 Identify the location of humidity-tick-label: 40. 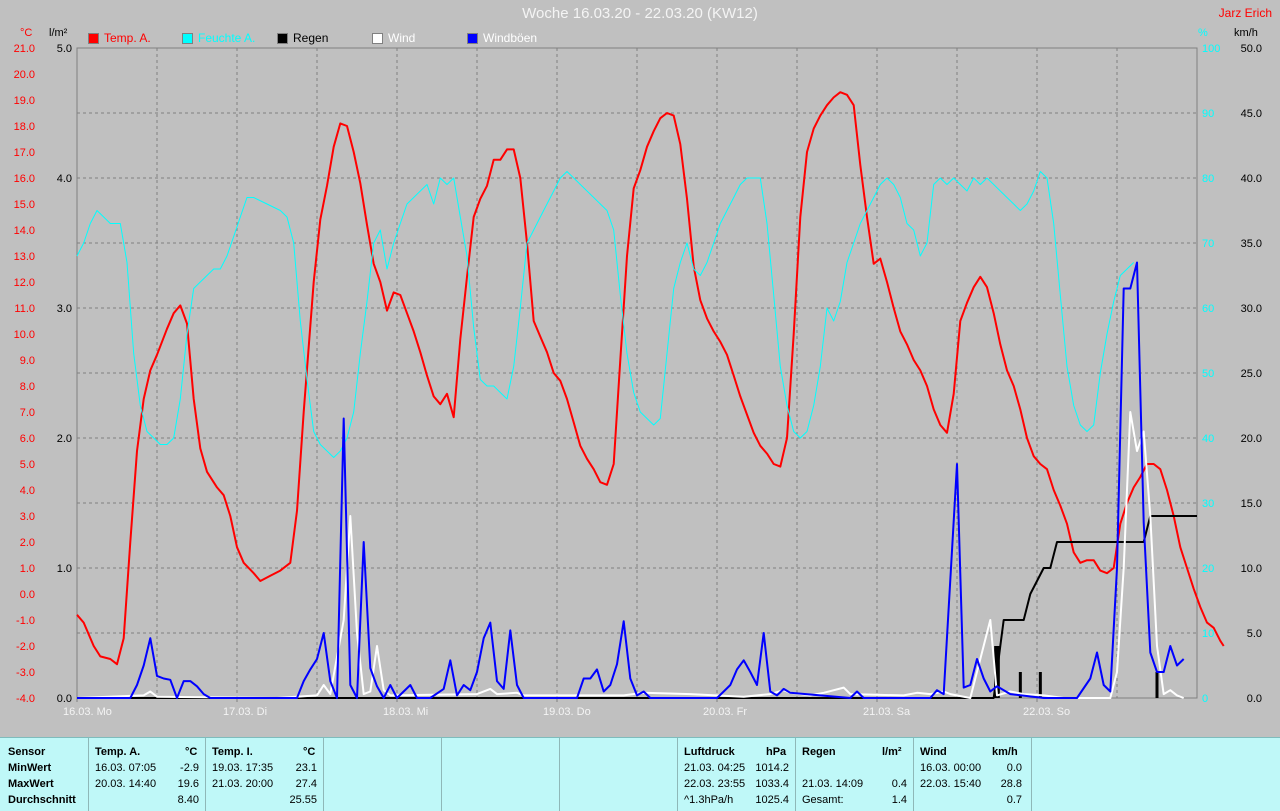
(1208, 439).